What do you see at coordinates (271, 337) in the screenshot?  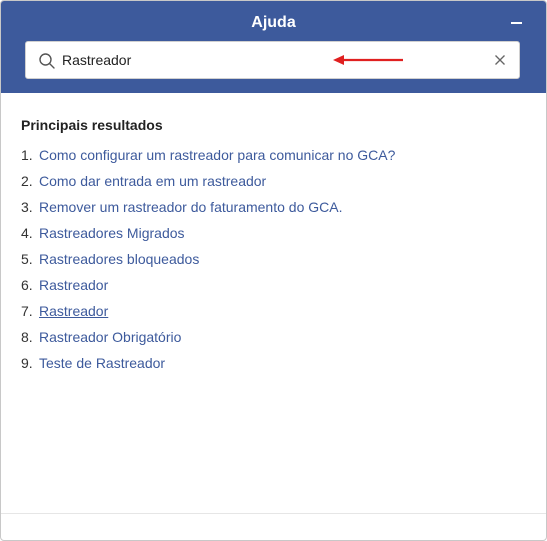 I see `list-item: 8. Rastreador Obrigatório` at bounding box center [271, 337].